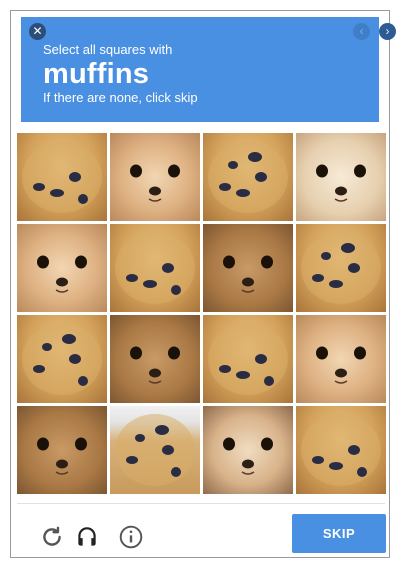 The height and width of the screenshot is (570, 402). I want to click on chevron-left-icon: ‹, so click(361, 31).